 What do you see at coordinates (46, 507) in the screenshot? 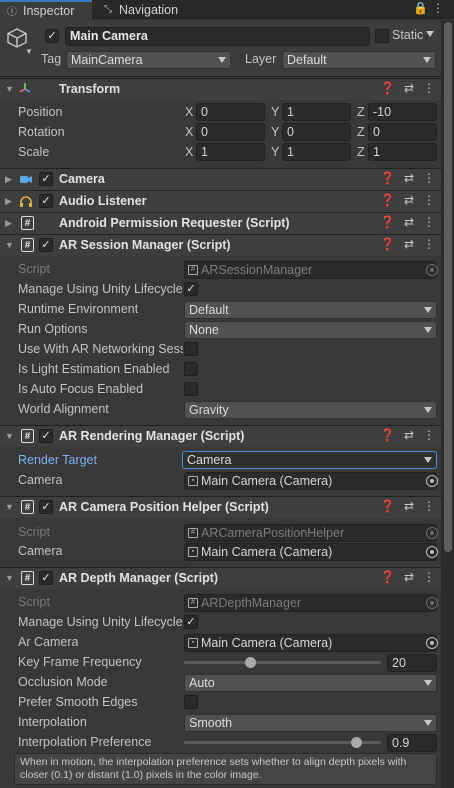
I see `cam-pos-enabled-checkbox: ✓` at bounding box center [46, 507].